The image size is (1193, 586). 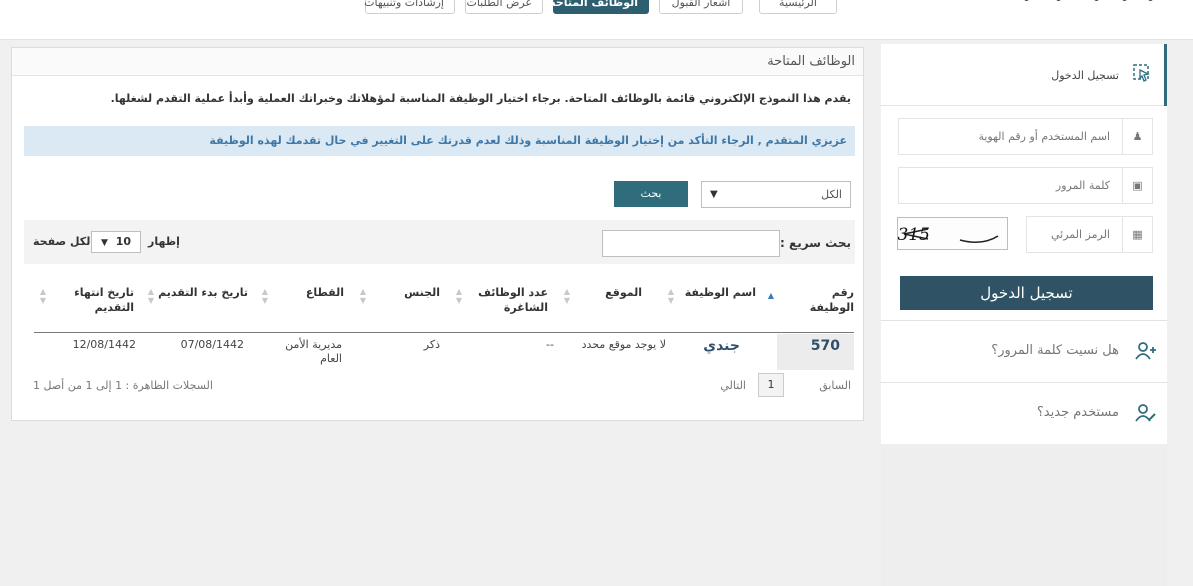 What do you see at coordinates (1024, 75) in the screenshot?
I see `login-header: تسجيل الدخول` at bounding box center [1024, 75].